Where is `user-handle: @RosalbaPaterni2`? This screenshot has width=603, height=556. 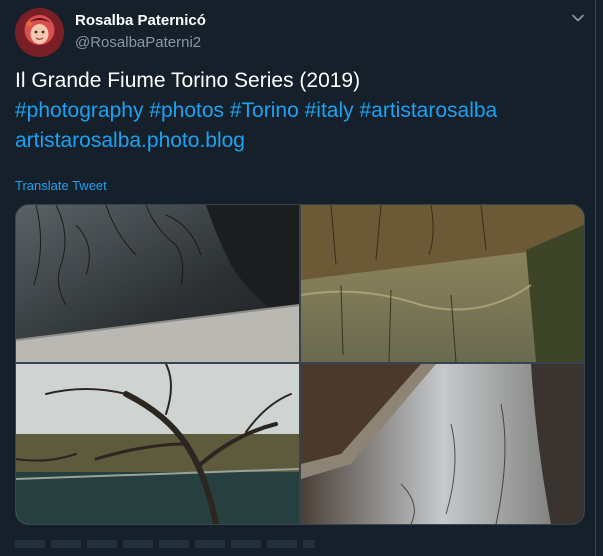
user-handle: @RosalbaPaterni2 is located at coordinates (140, 43).